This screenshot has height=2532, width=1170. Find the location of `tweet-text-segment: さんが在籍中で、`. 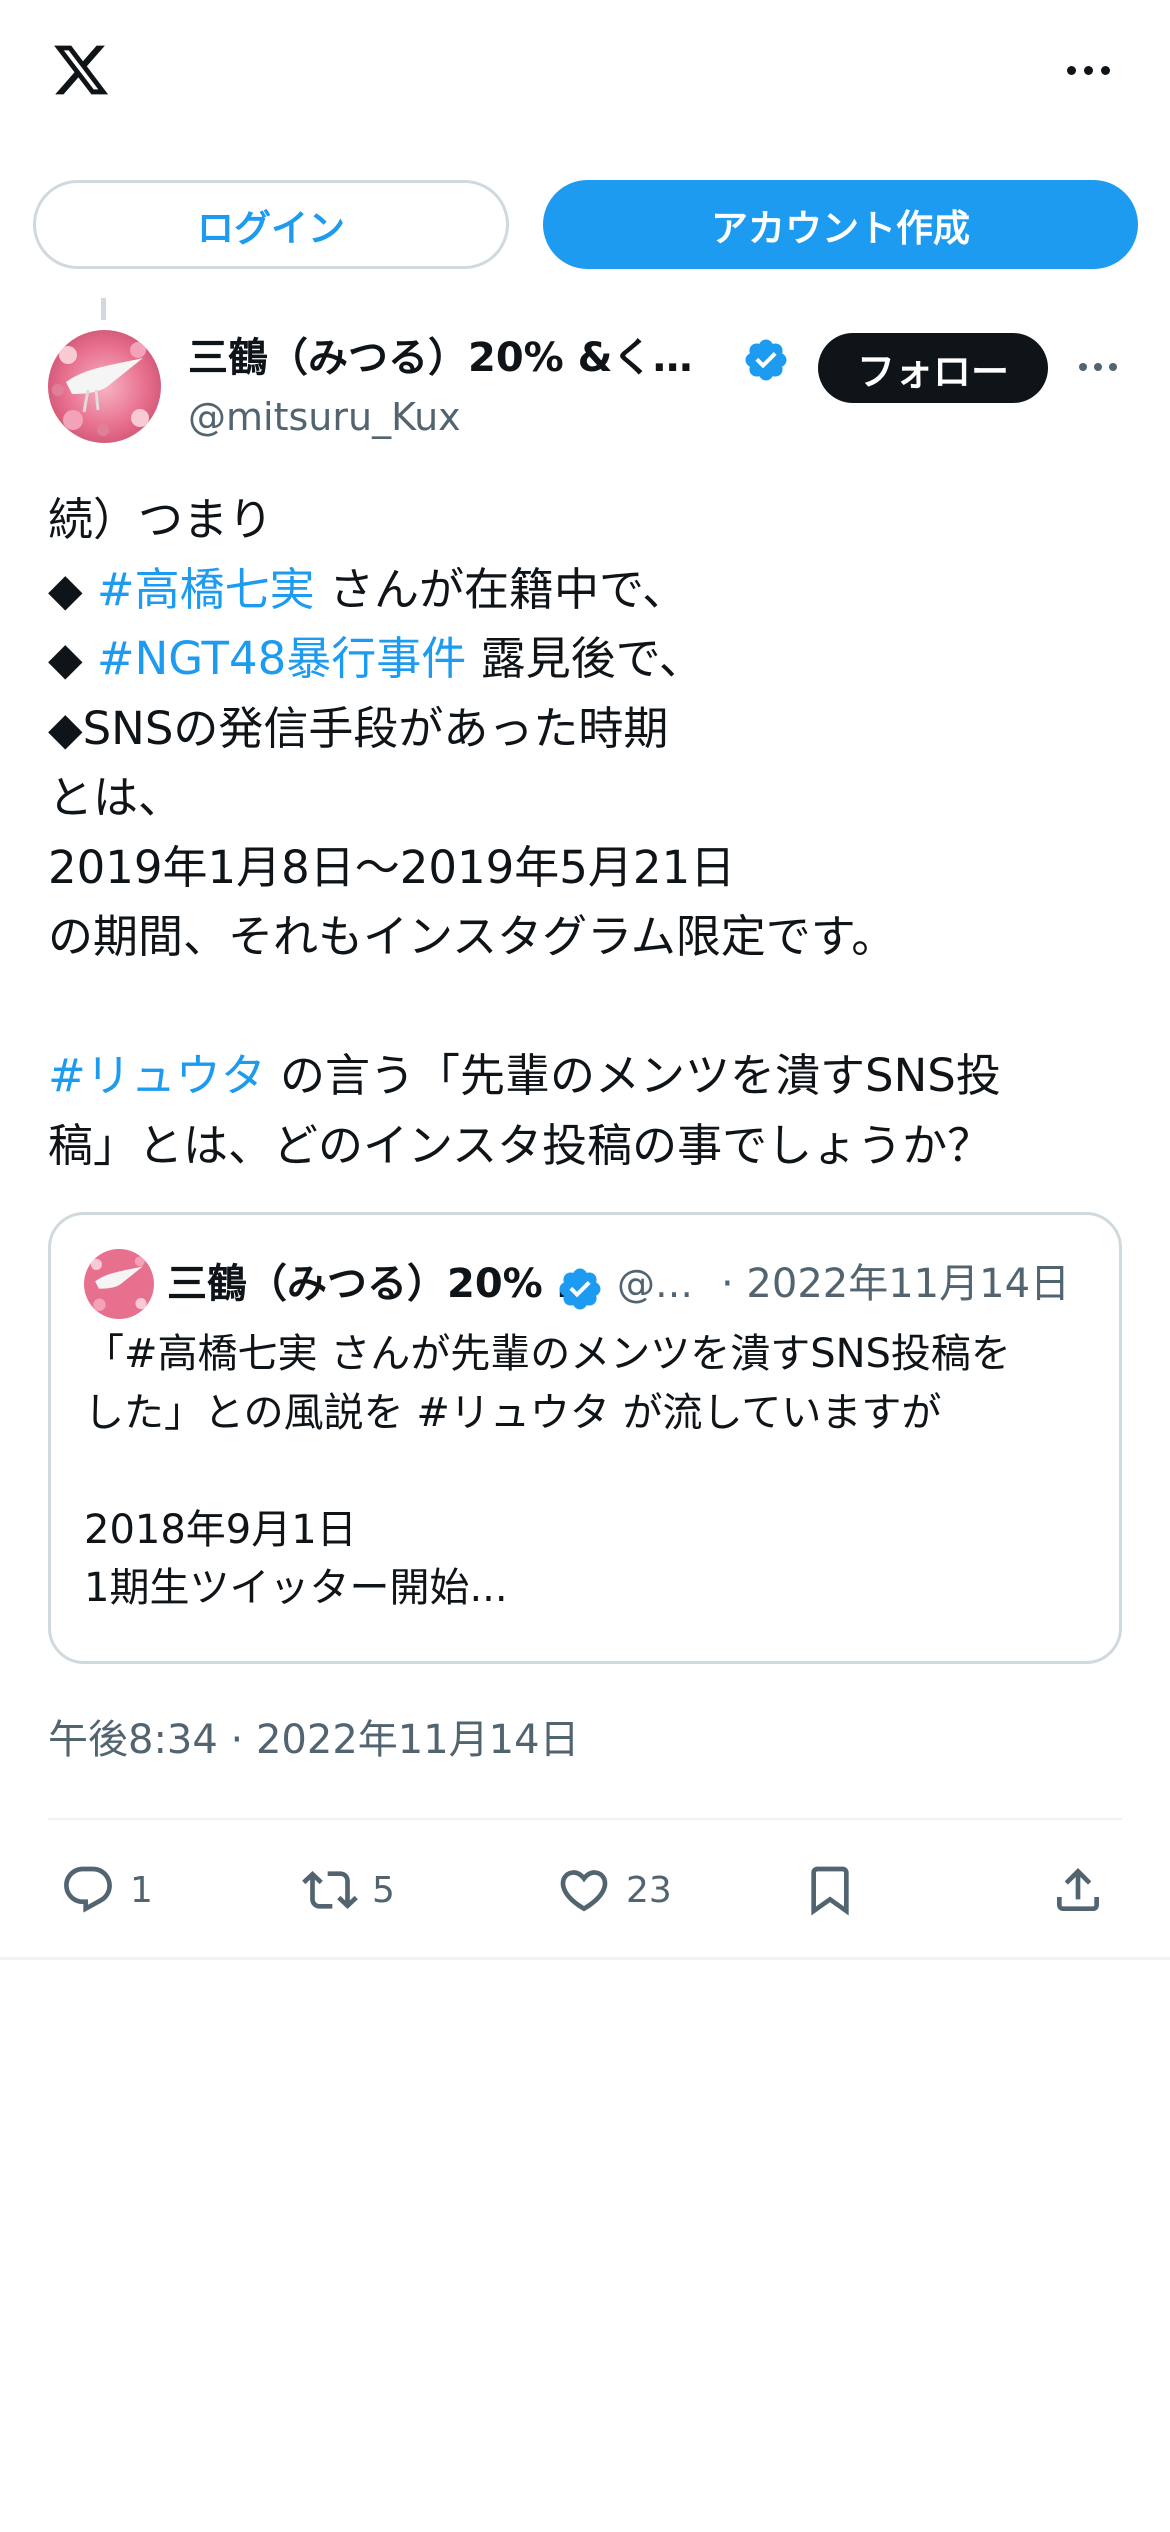

tweet-text-segment: さんが在籍中で、 is located at coordinates (501, 589).